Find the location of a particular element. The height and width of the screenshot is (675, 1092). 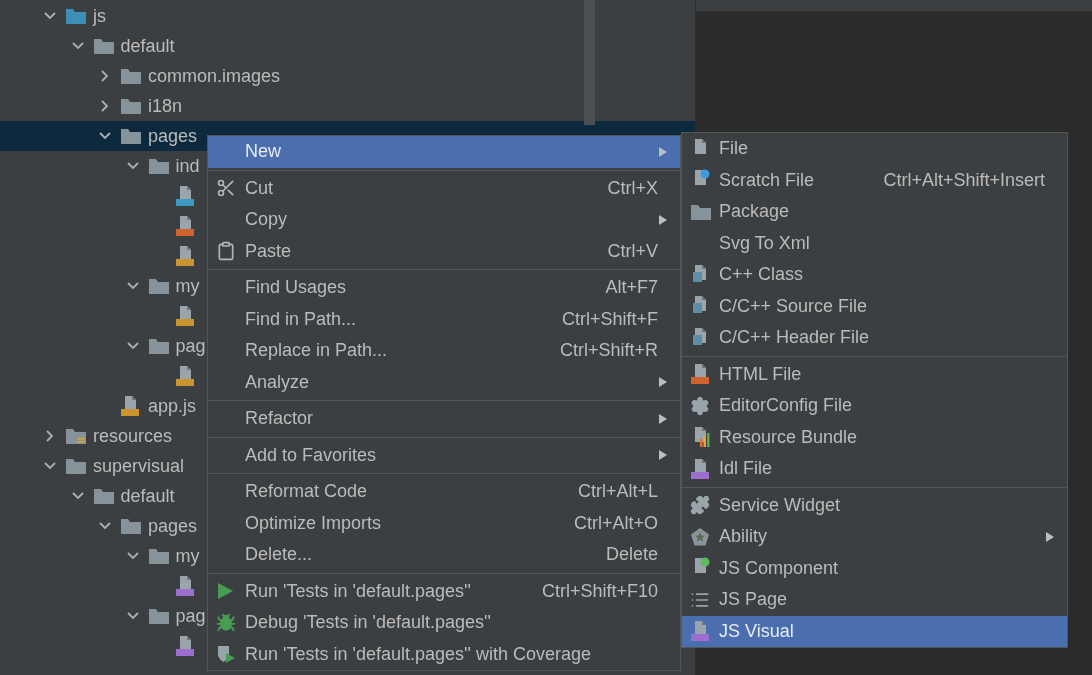

shortcut-label: Ctrl+Shift+F10 is located at coordinates (599, 591).